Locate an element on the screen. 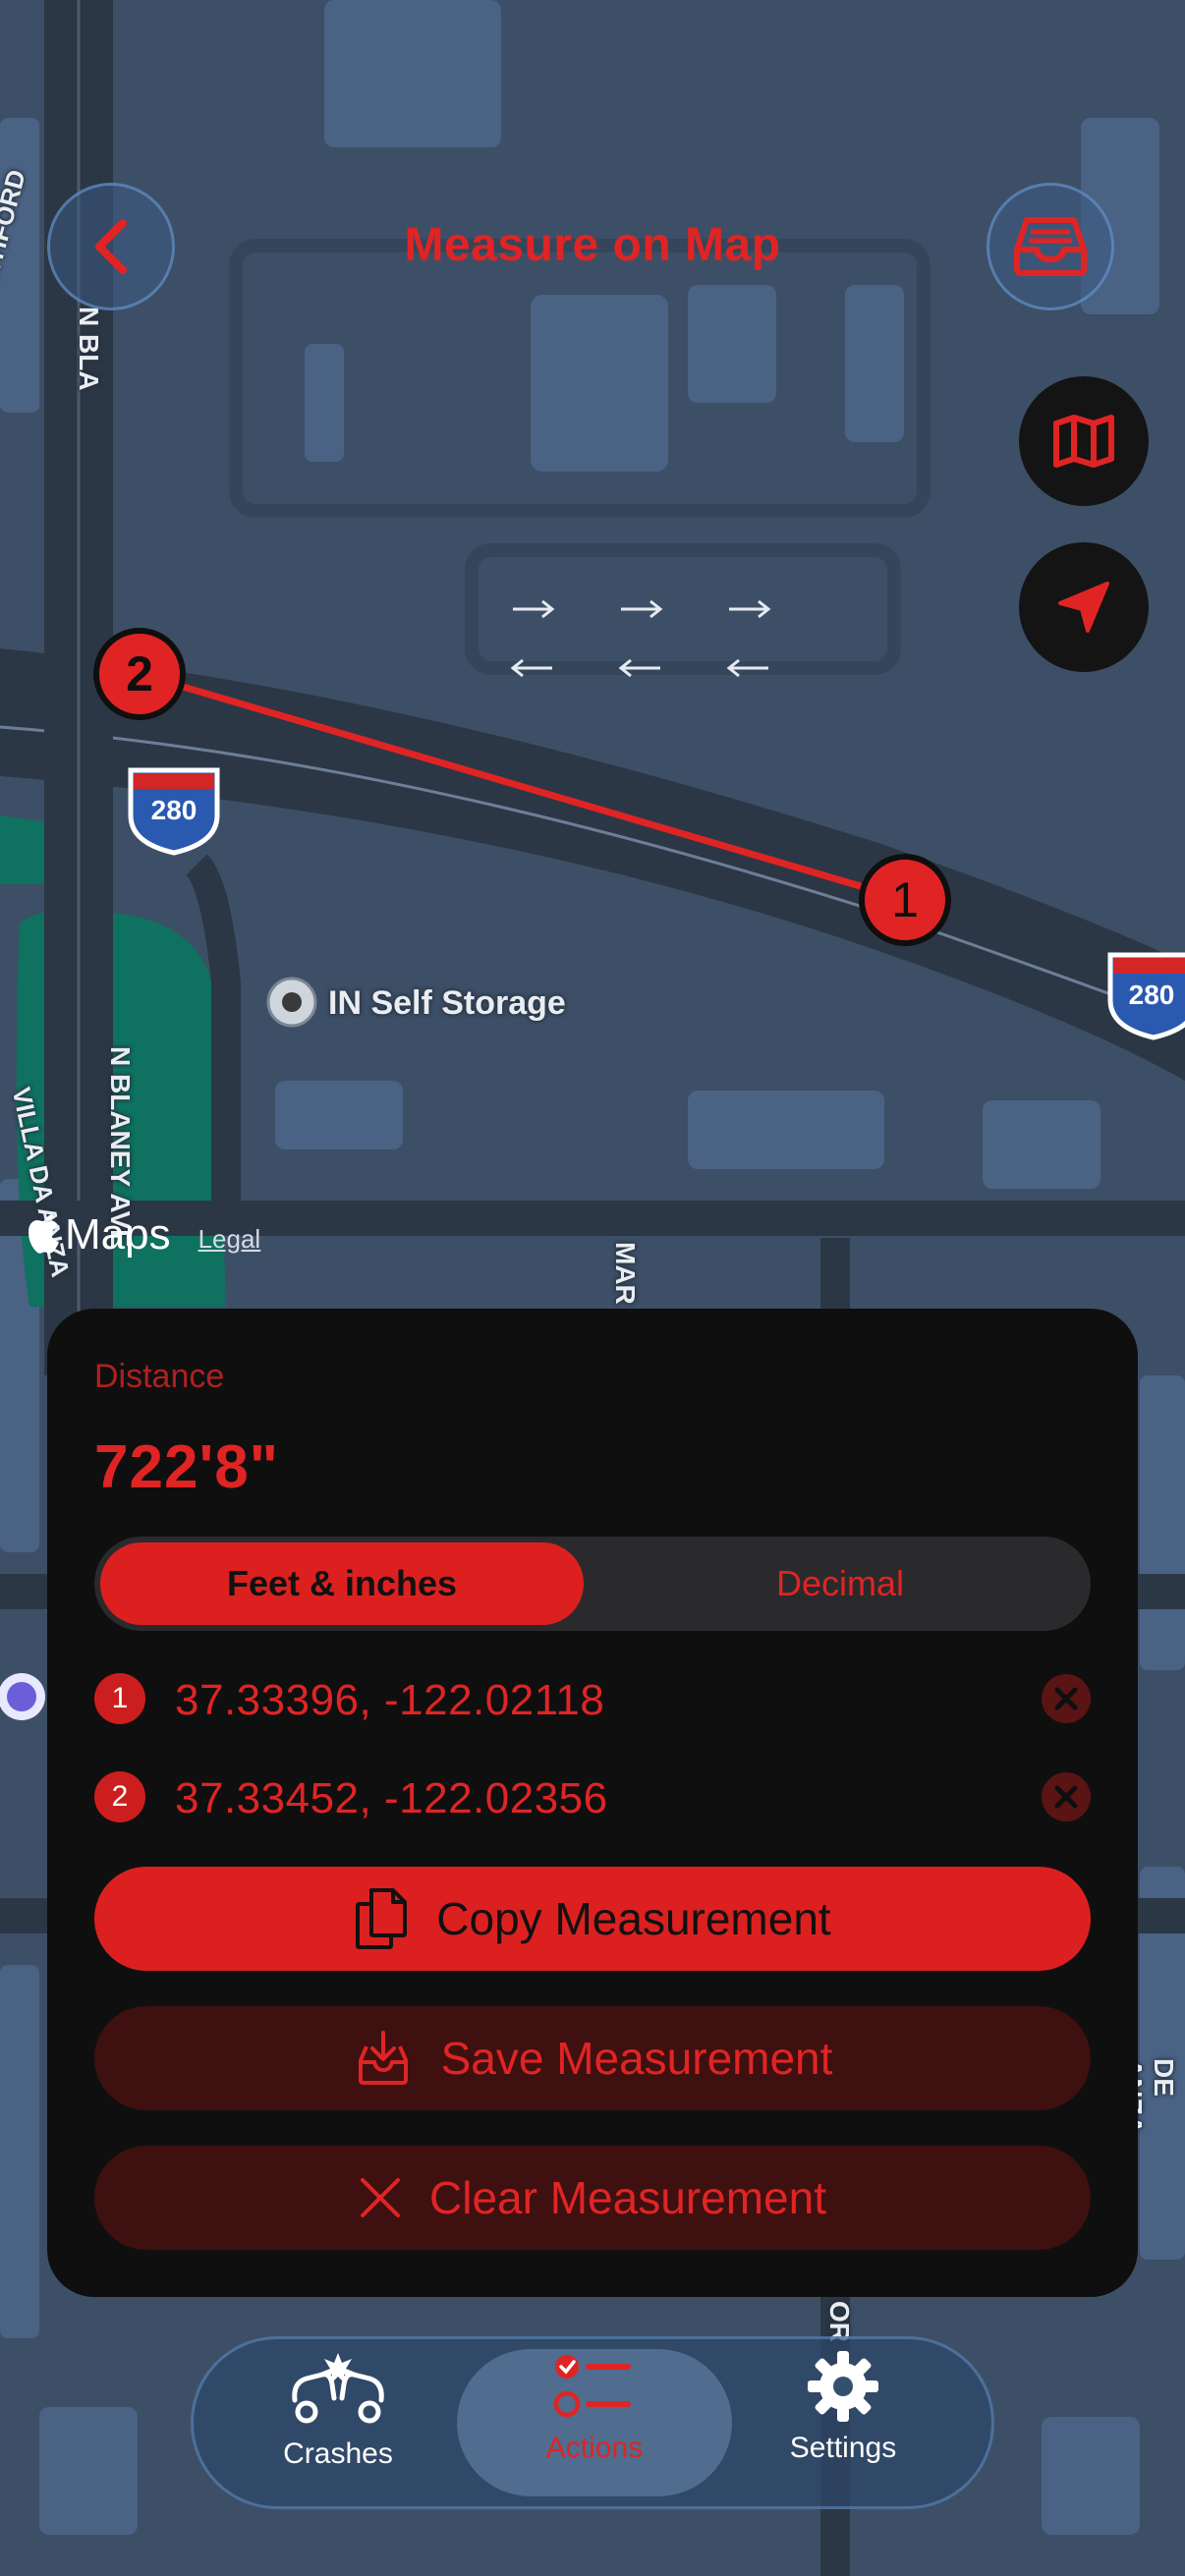  point-coords-2: 37.33452, -122.02356 is located at coordinates (392, 1798).